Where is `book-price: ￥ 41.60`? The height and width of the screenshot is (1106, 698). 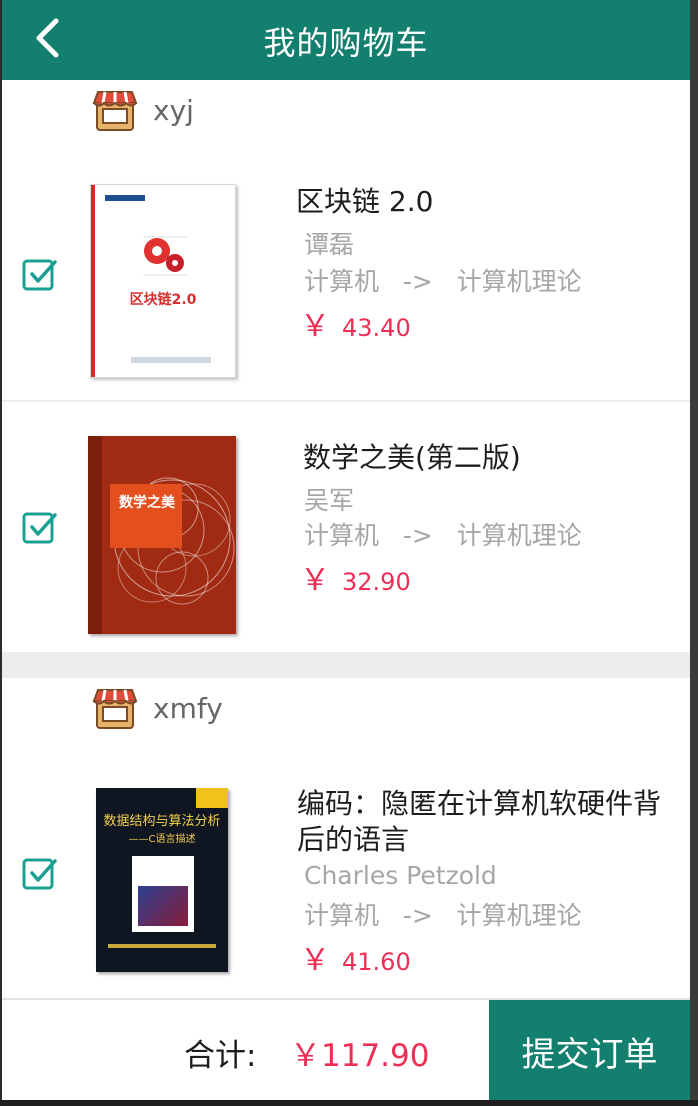 book-price: ￥ 41.60 is located at coordinates (355, 960).